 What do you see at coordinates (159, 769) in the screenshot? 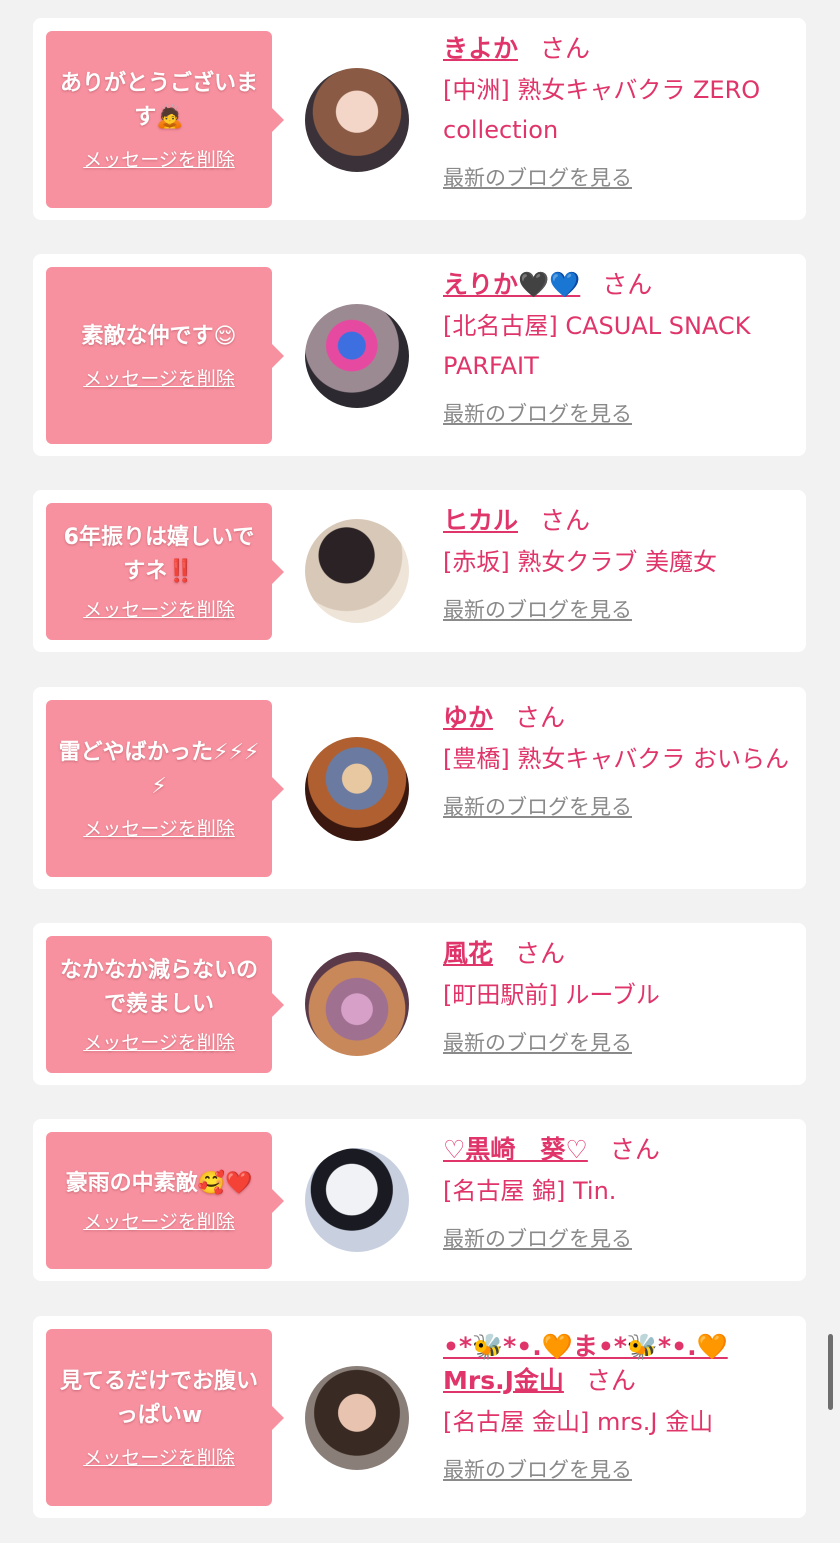
I see `message-text: 雷どやばかった⚡⚡⚡⚡` at bounding box center [159, 769].